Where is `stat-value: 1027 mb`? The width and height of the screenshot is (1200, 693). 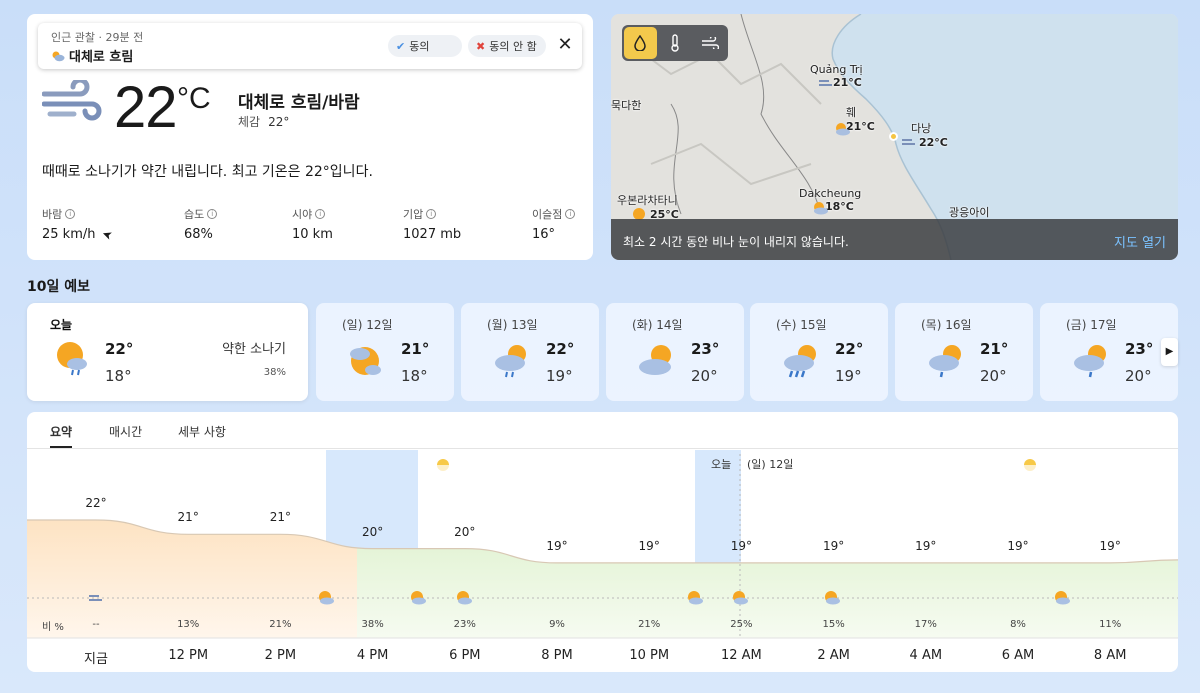
stat-value: 1027 mb is located at coordinates (432, 234).